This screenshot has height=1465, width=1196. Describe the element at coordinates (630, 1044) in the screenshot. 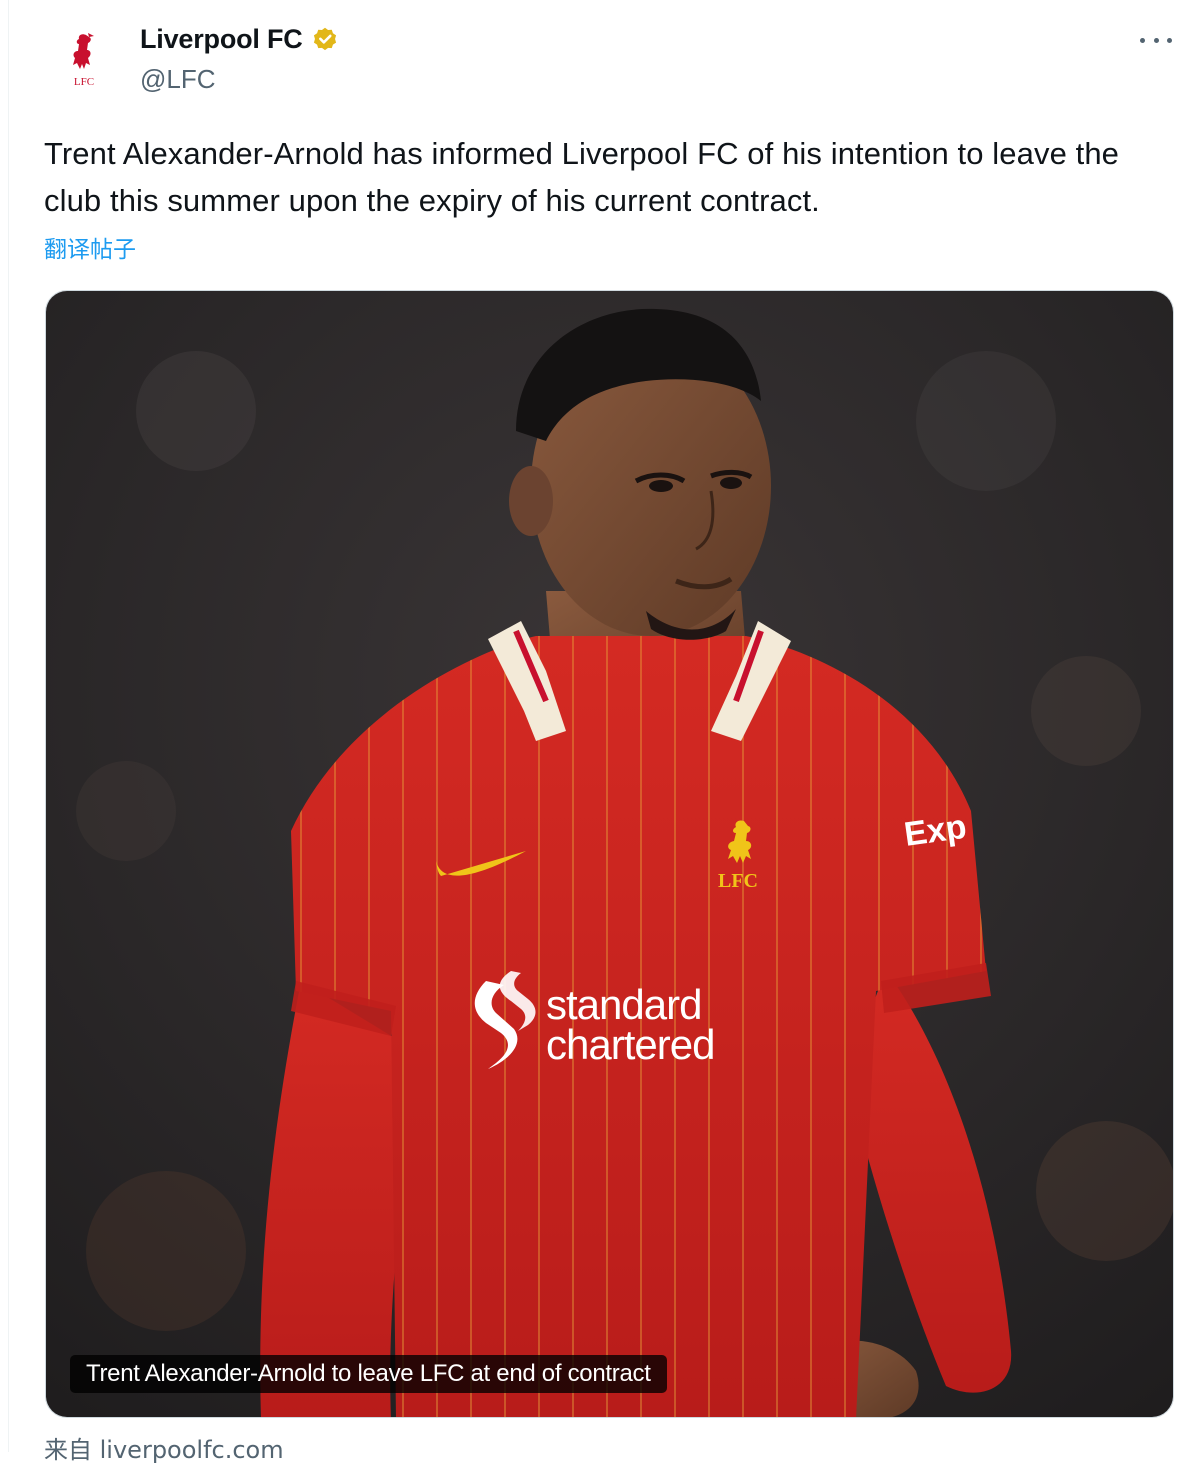

I see `svg-text: chartered` at that location.